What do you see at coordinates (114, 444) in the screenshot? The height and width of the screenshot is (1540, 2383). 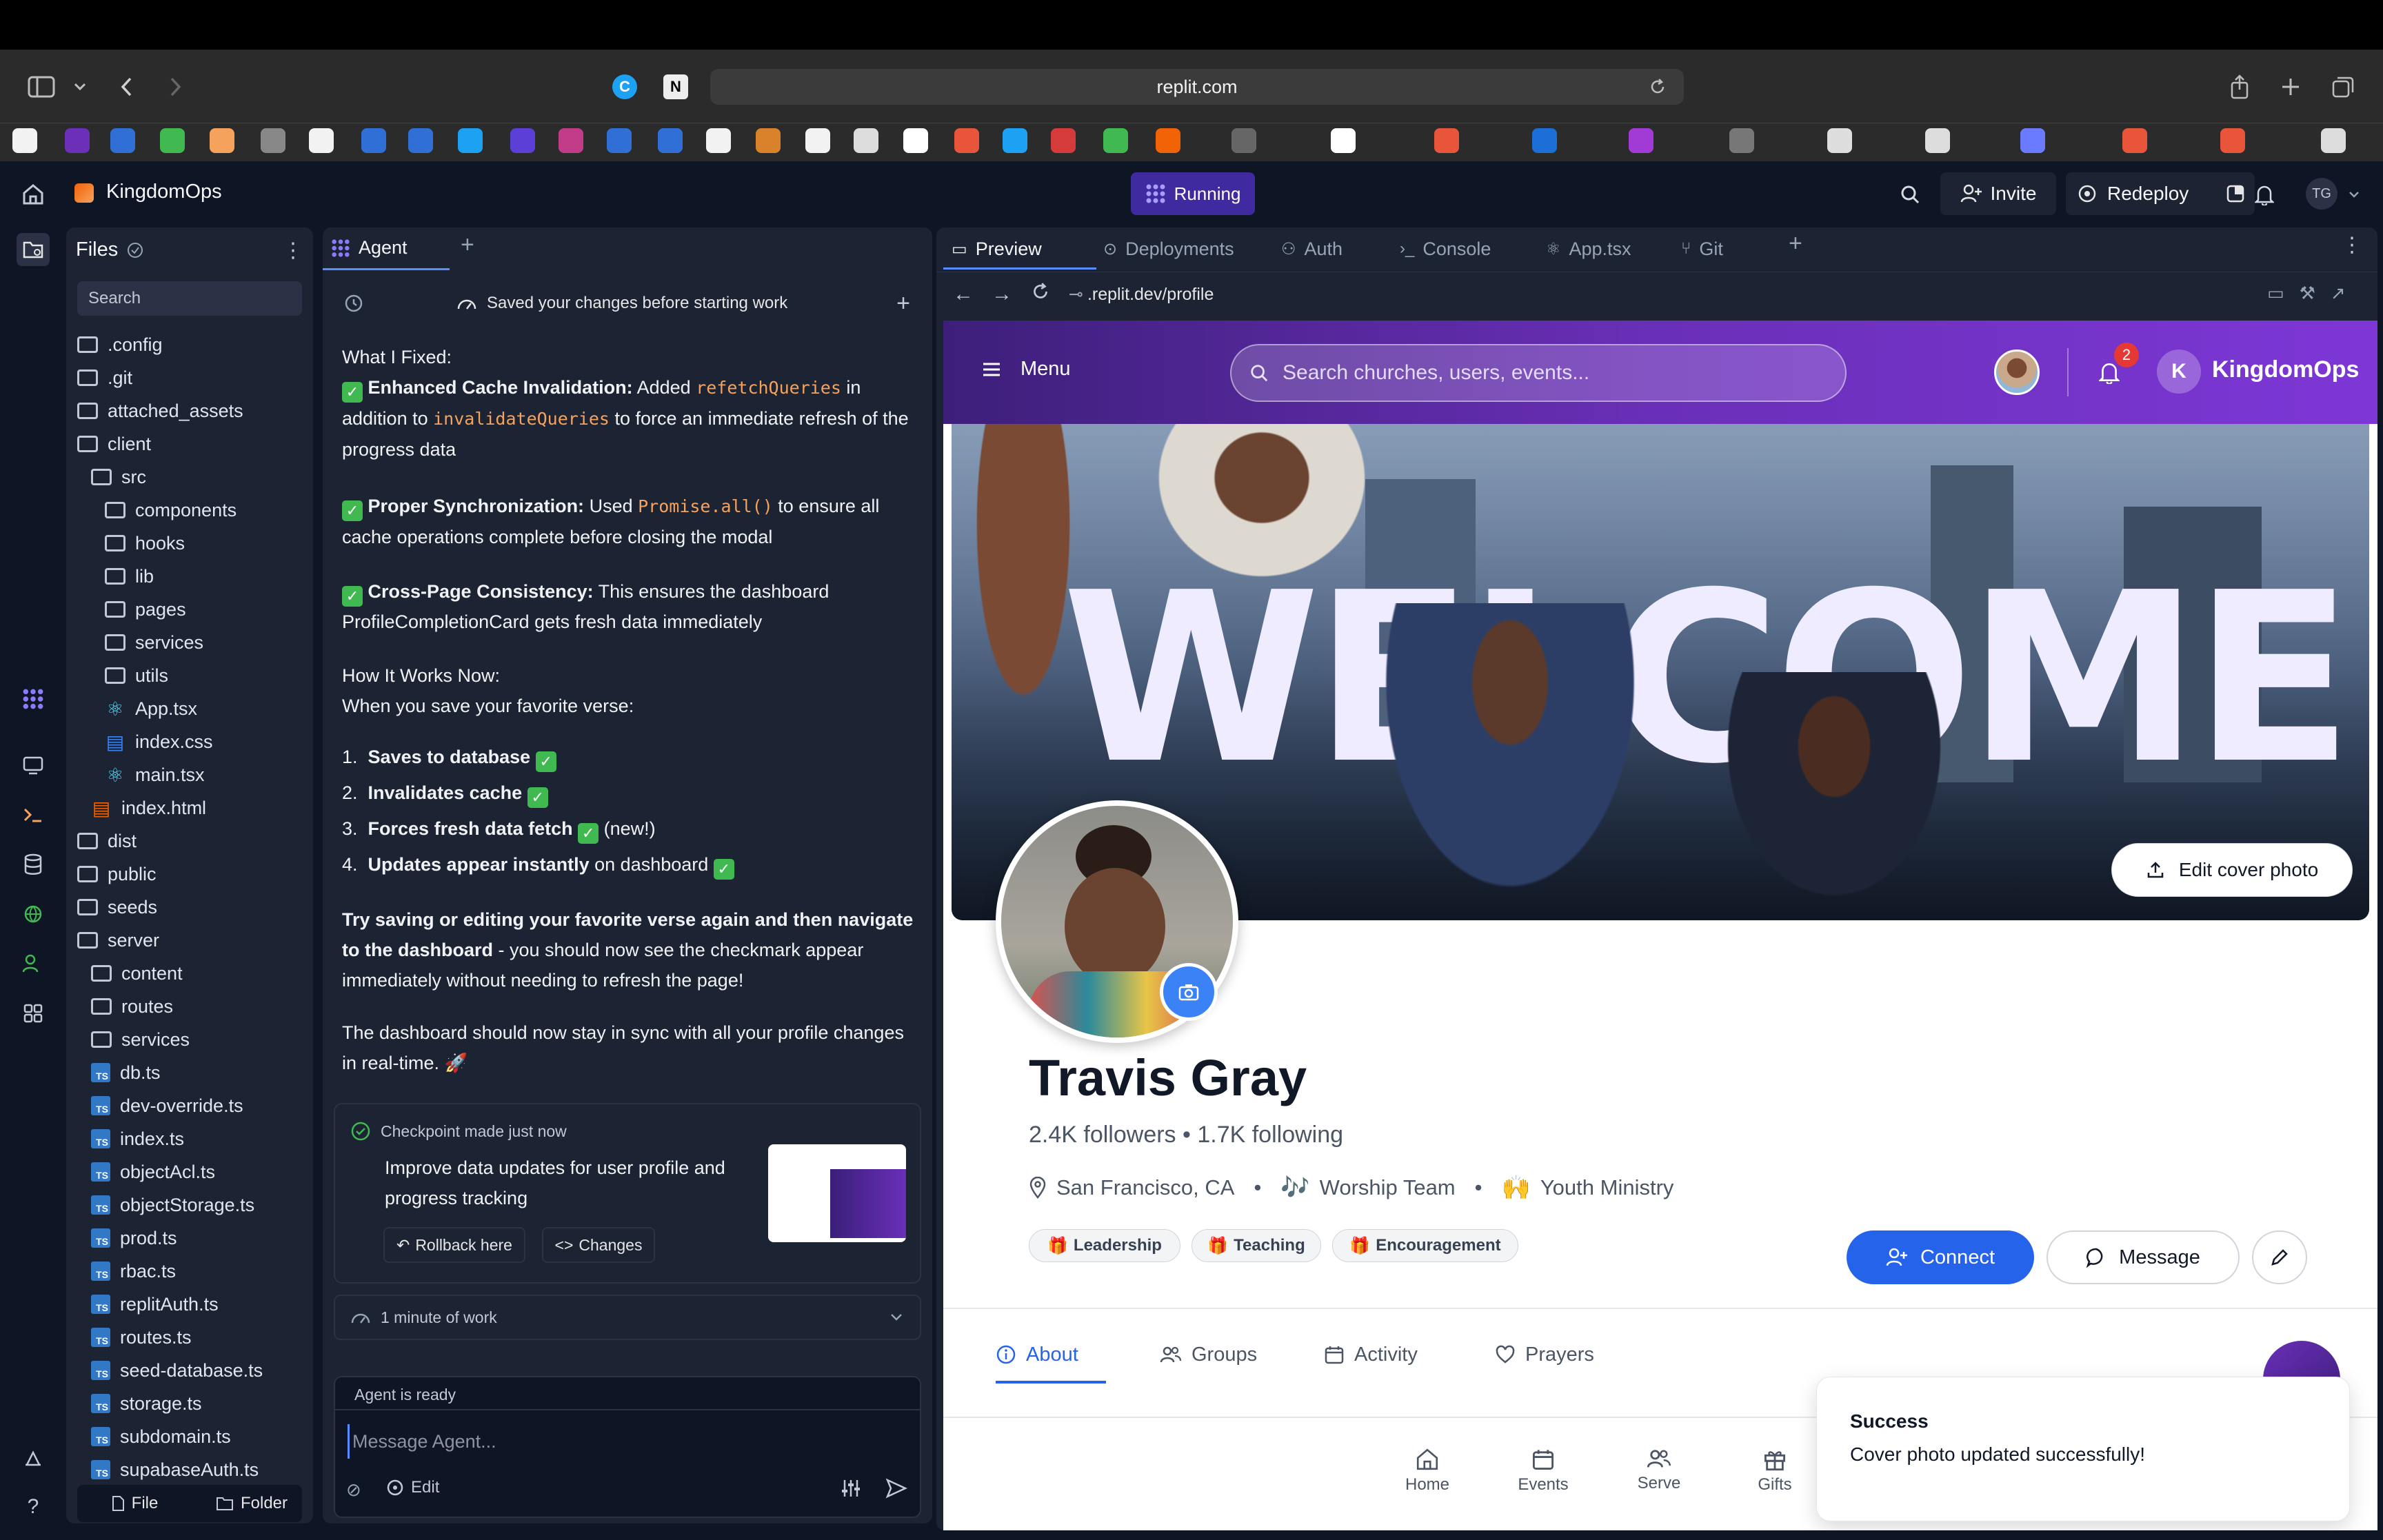 I see `folder-item: client` at bounding box center [114, 444].